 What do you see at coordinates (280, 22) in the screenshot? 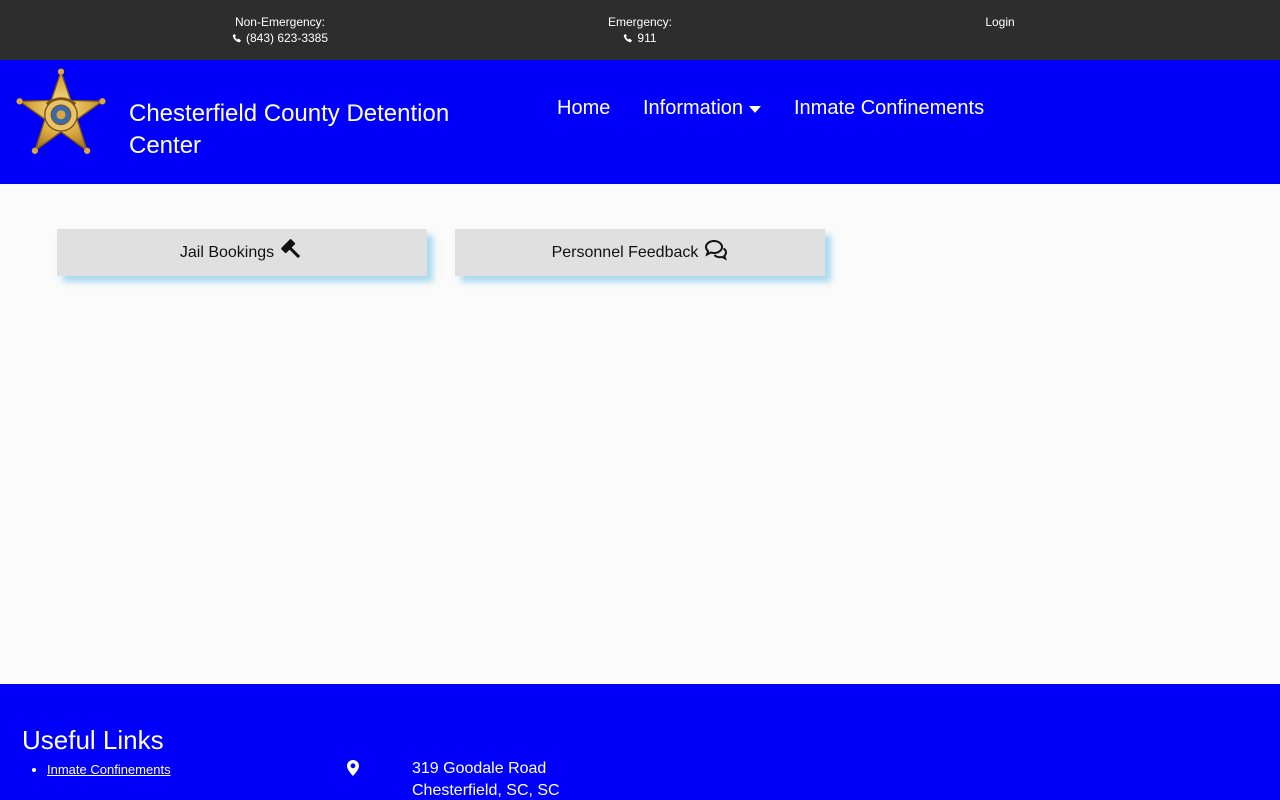
I see `non-emergency-label: Non-Emergency:` at bounding box center [280, 22].